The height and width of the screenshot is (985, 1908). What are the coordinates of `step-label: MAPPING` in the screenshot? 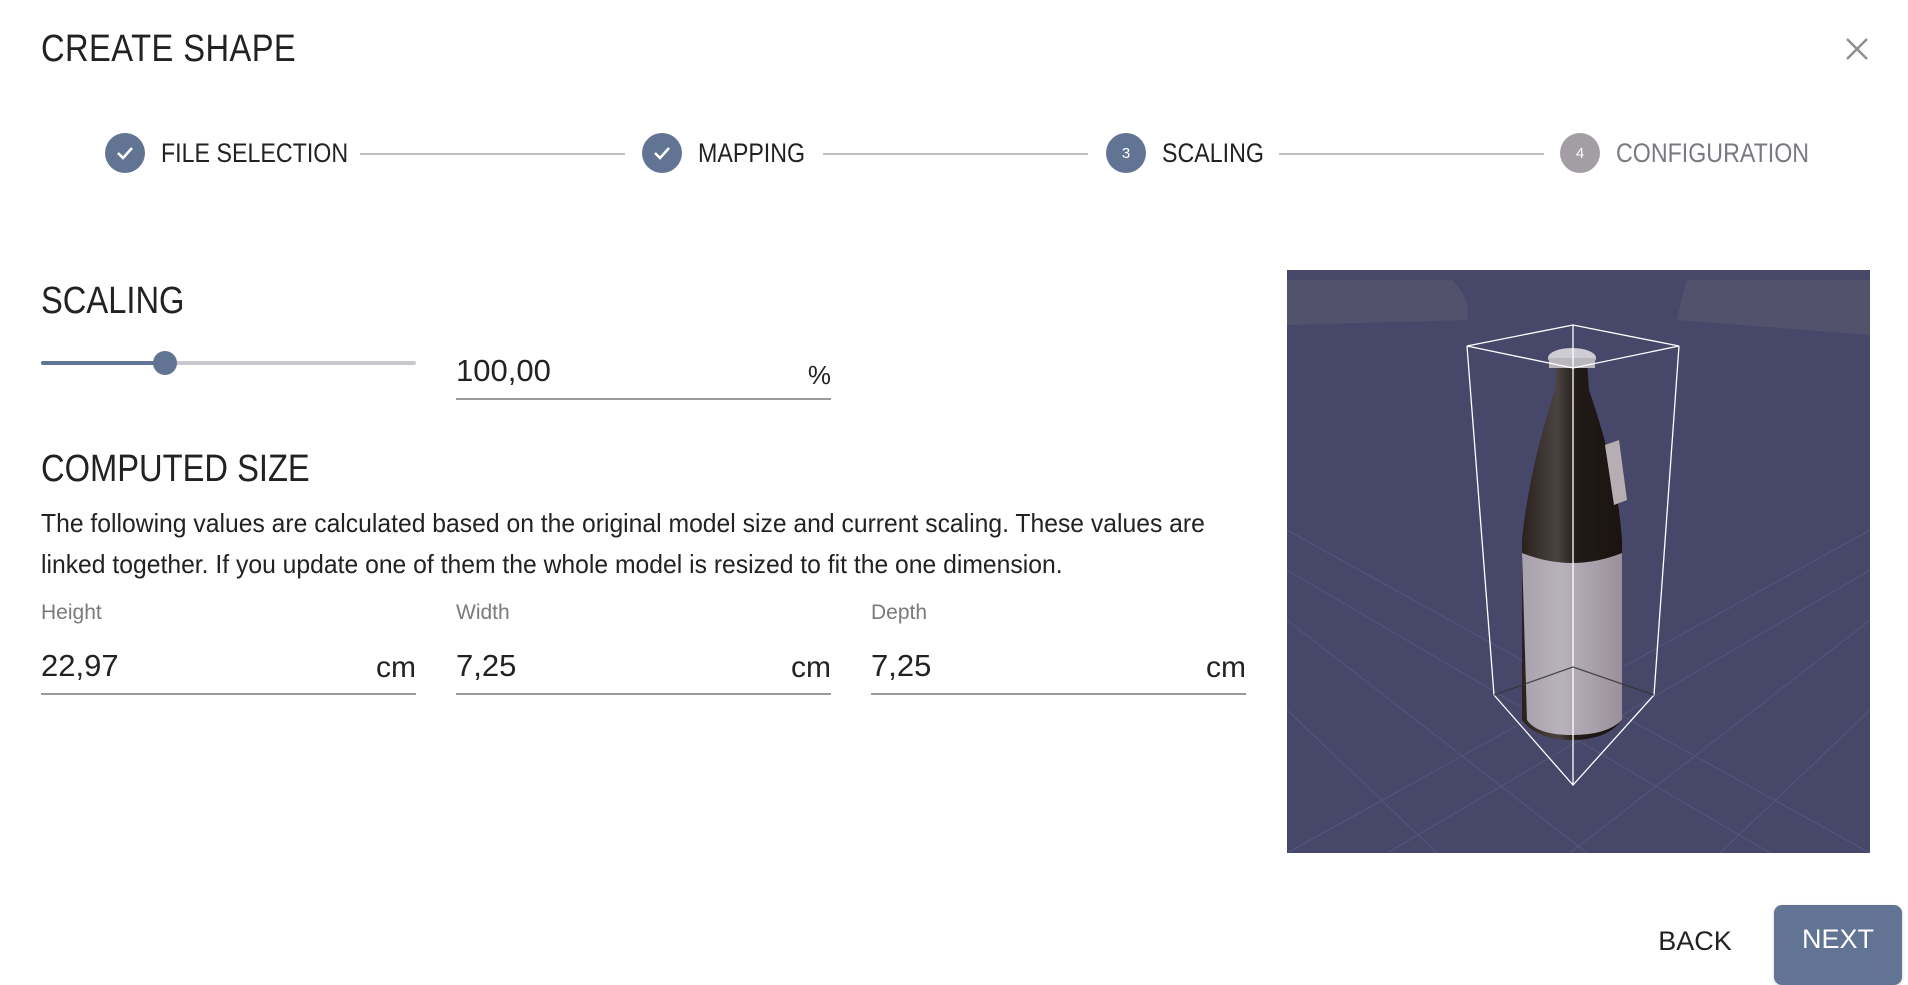 It's located at (752, 152).